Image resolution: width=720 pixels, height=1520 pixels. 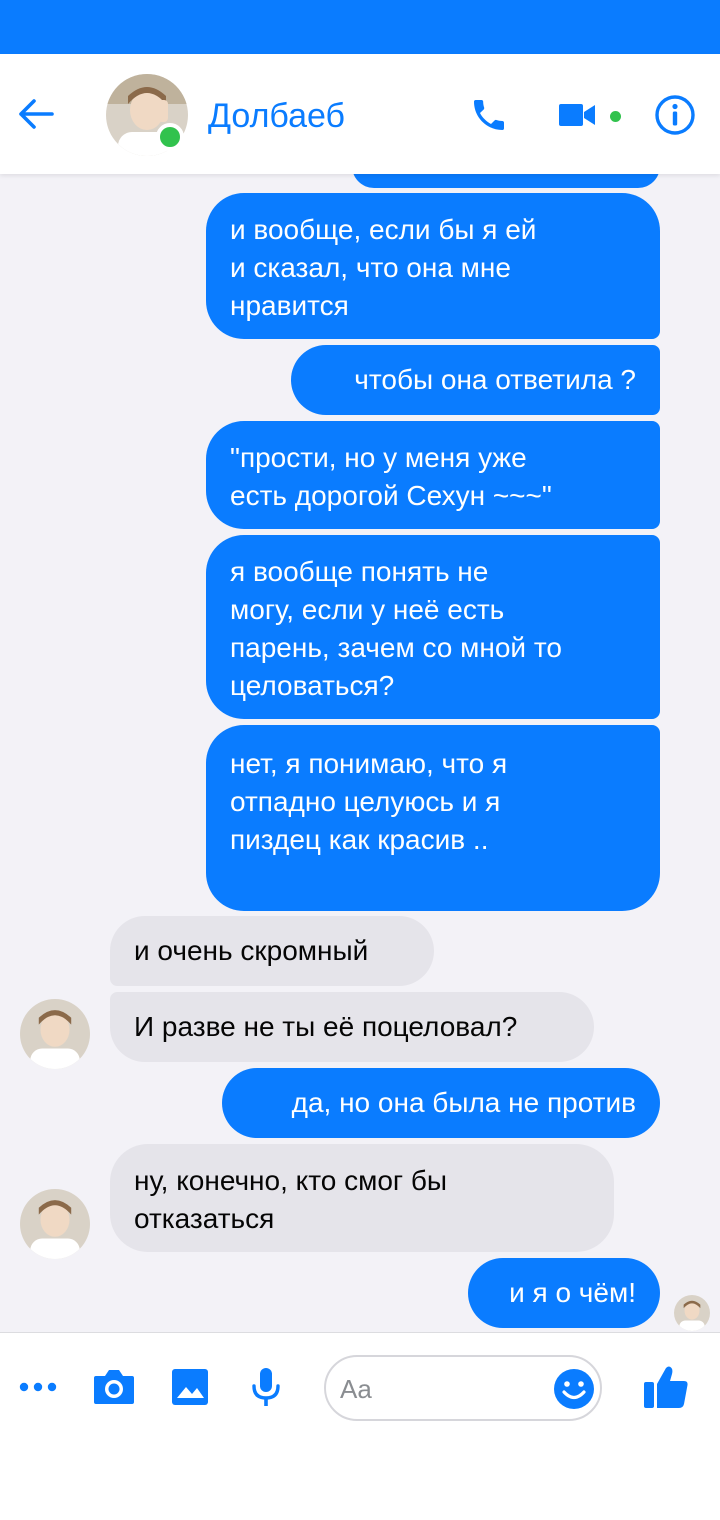 I want to click on emoji-icon, so click(x=574, y=1389).